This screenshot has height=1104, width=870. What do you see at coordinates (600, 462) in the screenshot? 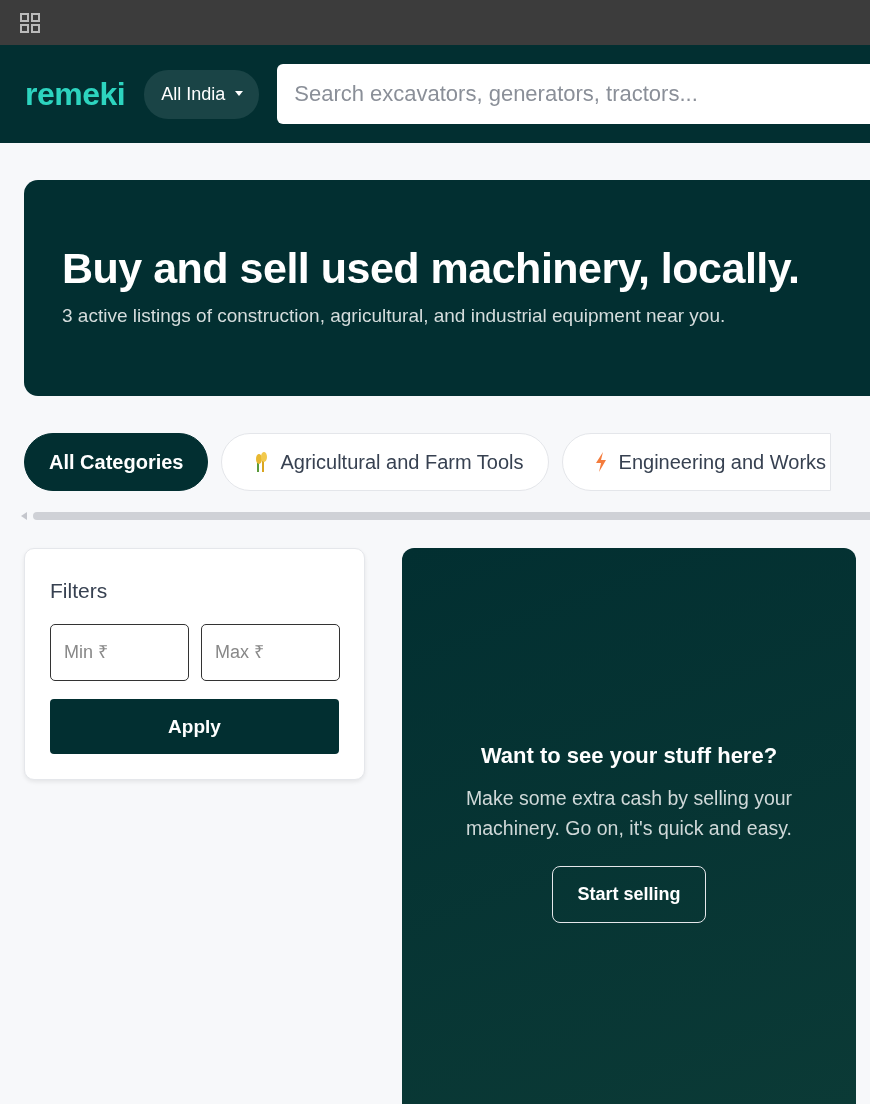
I see `lightning-bolt-icon` at bounding box center [600, 462].